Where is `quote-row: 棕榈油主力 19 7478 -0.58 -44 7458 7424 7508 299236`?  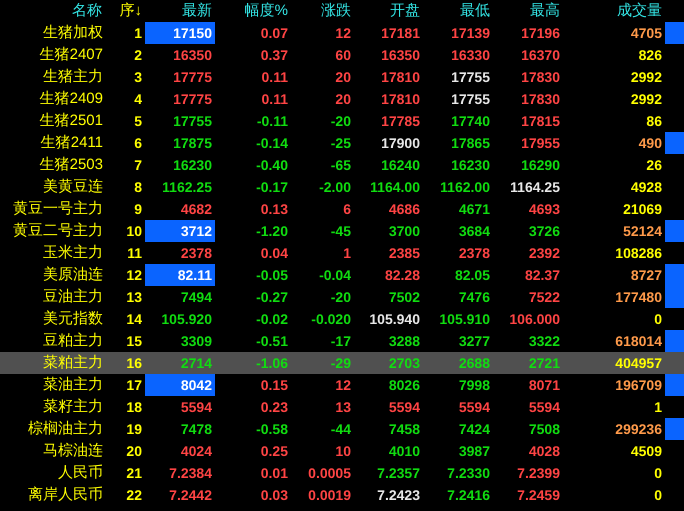
quote-row: 棕榈油主力 19 7478 -0.58 -44 7458 7424 7508 299236 is located at coordinates (342, 429).